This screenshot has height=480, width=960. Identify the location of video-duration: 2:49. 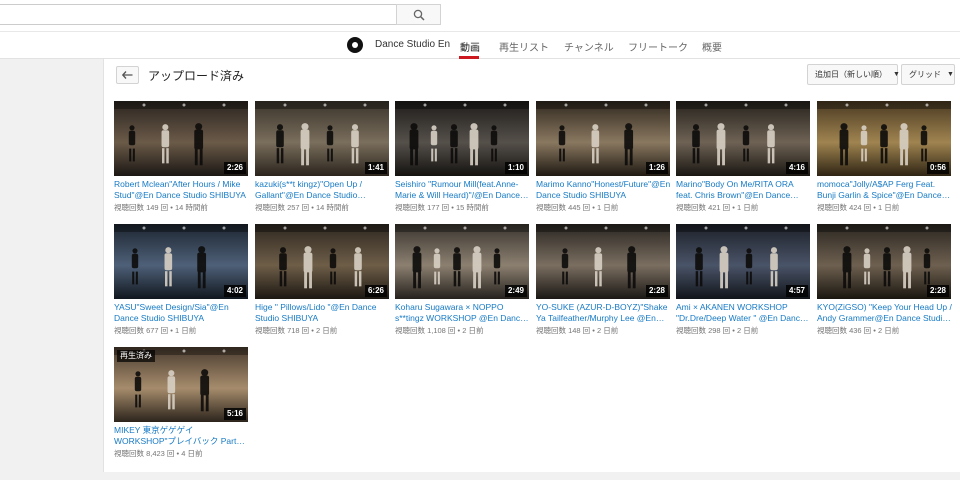
(515, 291).